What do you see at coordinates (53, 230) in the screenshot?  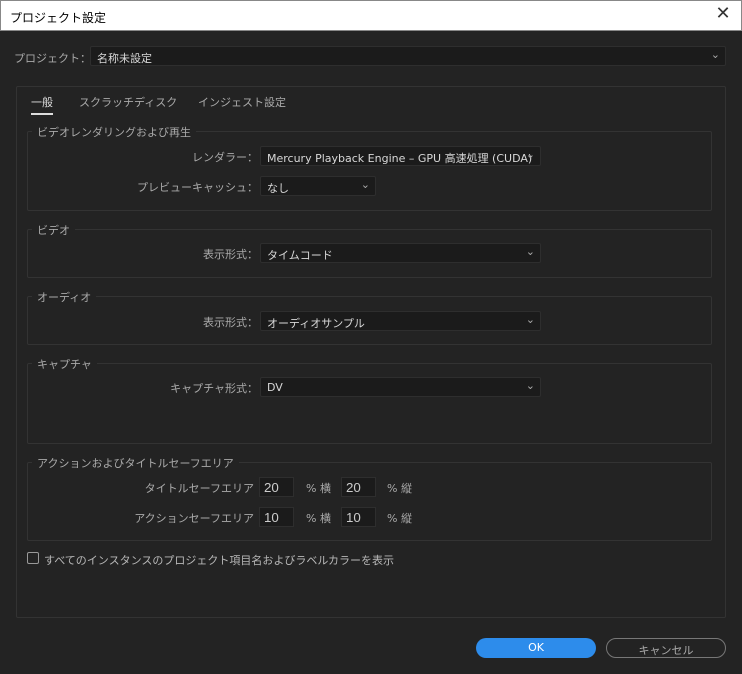 I see `group-legend: ビデオ` at bounding box center [53, 230].